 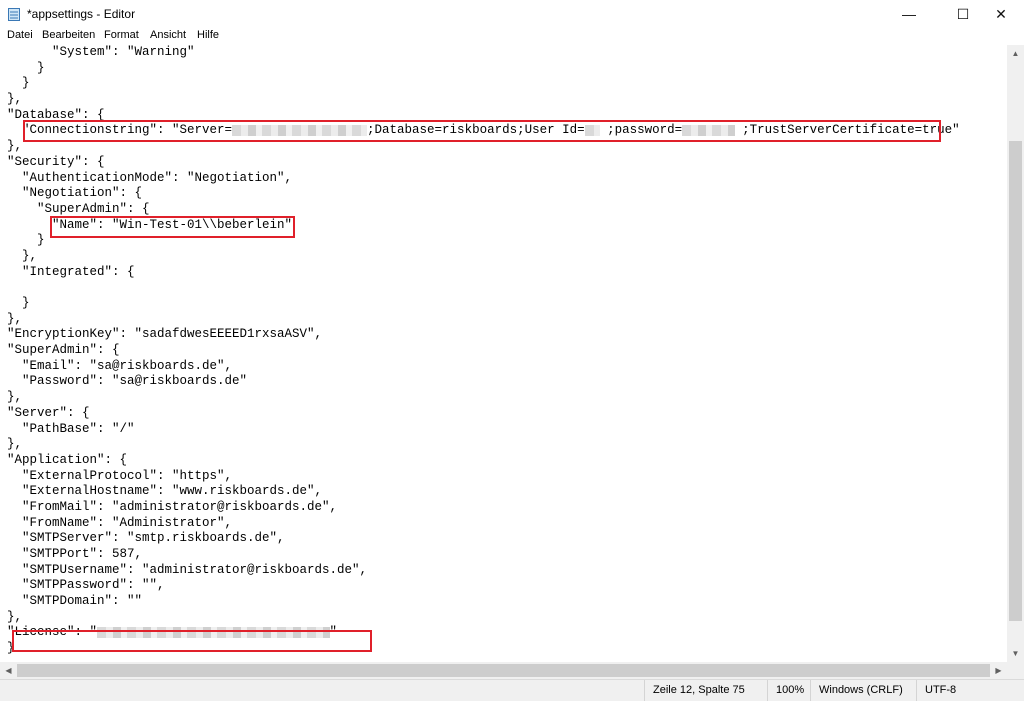 I want to click on menu-bearbeiten: Bearbeiten, so click(x=68, y=35).